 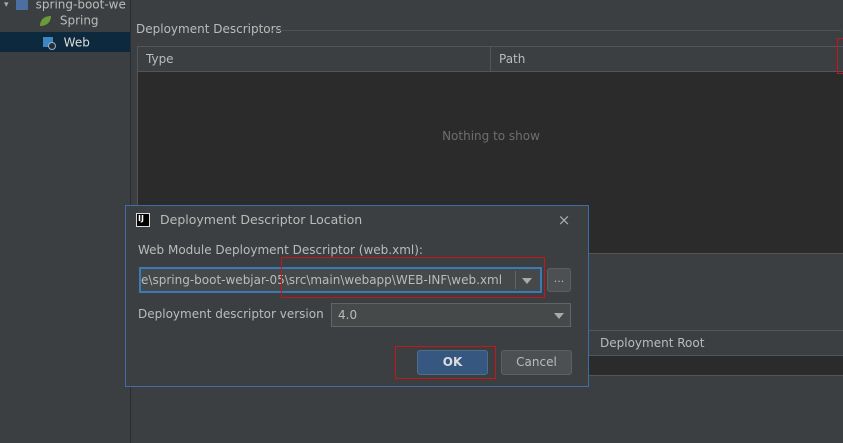 What do you see at coordinates (76, 42) in the screenshot?
I see `tree-item-label: Web` at bounding box center [76, 42].